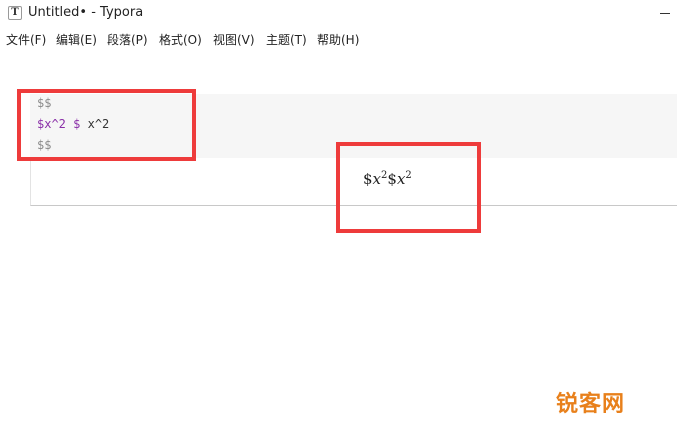  What do you see at coordinates (26, 39) in the screenshot?
I see `menu-file: 文件(F)` at bounding box center [26, 39].